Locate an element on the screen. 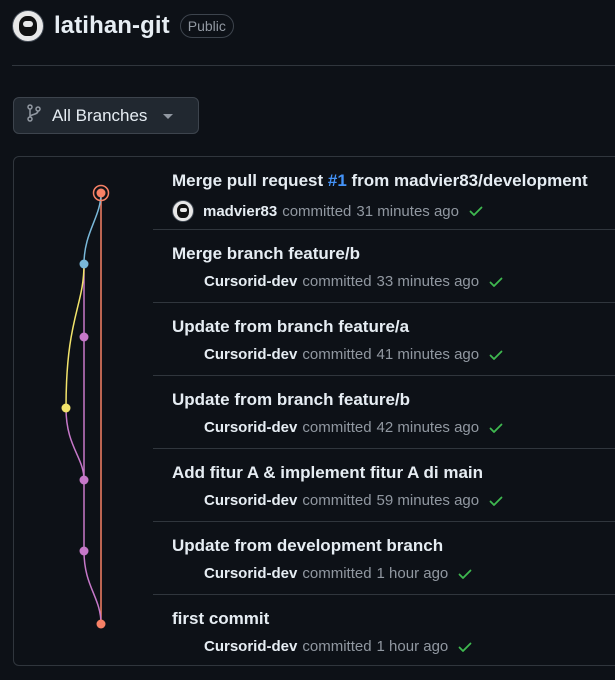 This screenshot has width=615, height=680. commit-meta: Cursorid-dev committed 42 minutes ago is located at coordinates (338, 427).